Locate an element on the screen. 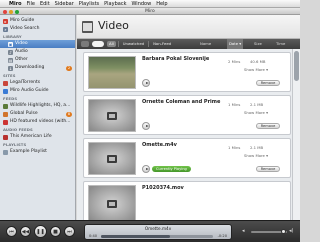 Image resolution: width=320 pixels, height=242 pixels. menu-miro: Miro is located at coordinates (15, 4).